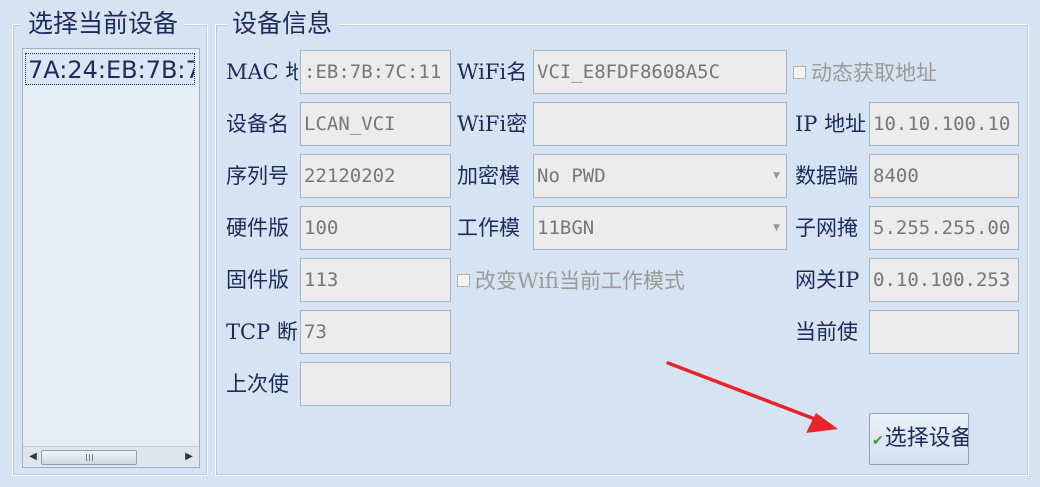 The image size is (1040, 487). What do you see at coordinates (660, 72) in the screenshot?
I see `wifi-name-field: VCI_E8FDF8608A5C` at bounding box center [660, 72].